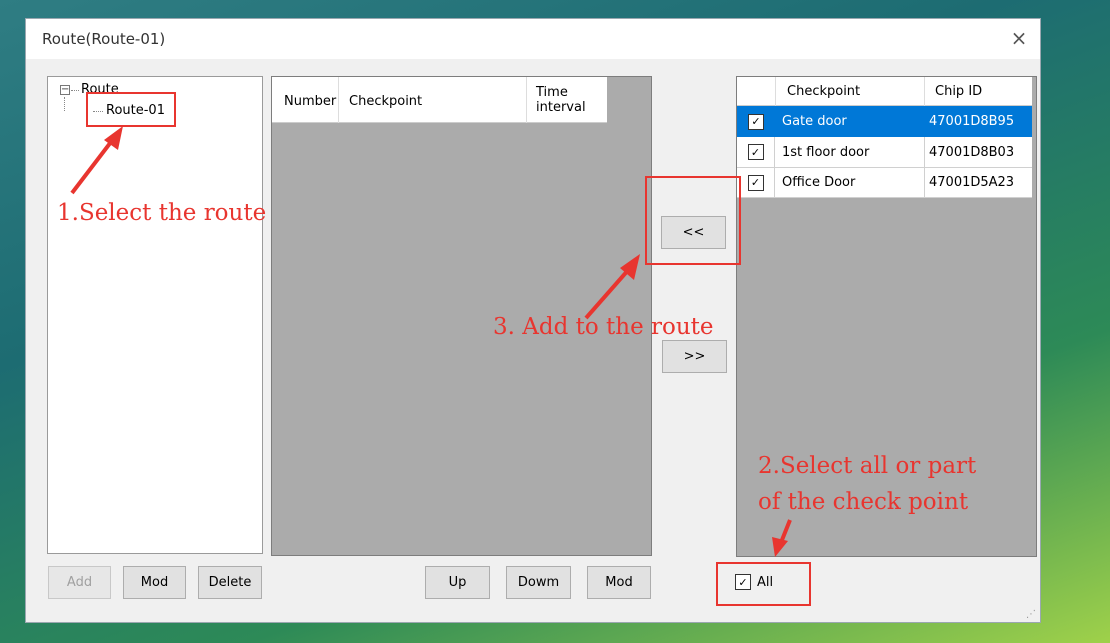 The image size is (1110, 643). Describe the element at coordinates (162, 213) in the screenshot. I see `annotation-step1: 1.Select the route` at that location.